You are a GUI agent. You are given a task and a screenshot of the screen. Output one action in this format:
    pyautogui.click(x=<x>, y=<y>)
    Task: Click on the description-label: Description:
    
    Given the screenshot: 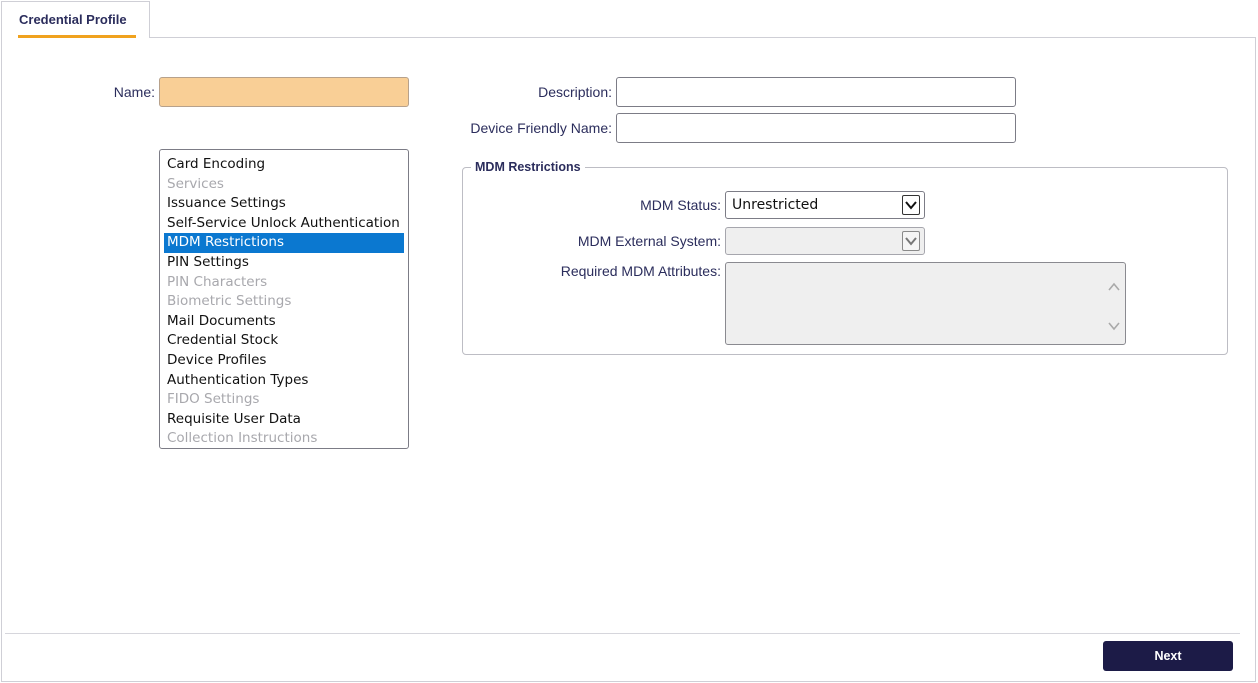 What is the action you would take?
    pyautogui.click(x=575, y=92)
    